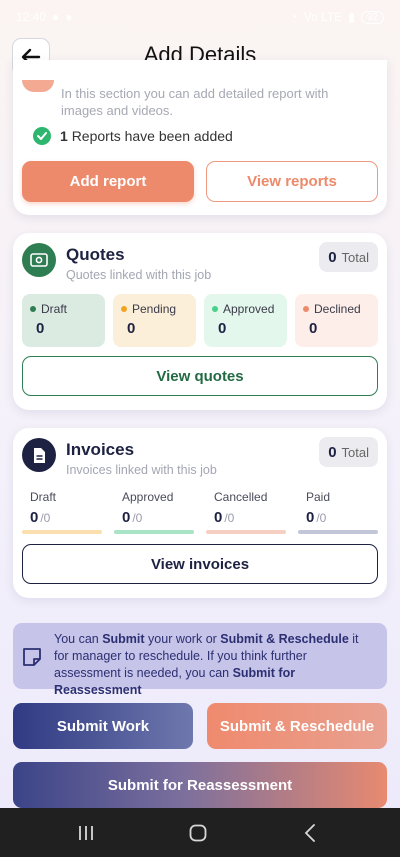  Describe the element at coordinates (355, 452) in the screenshot. I see `invoices-total-label: Total` at that location.